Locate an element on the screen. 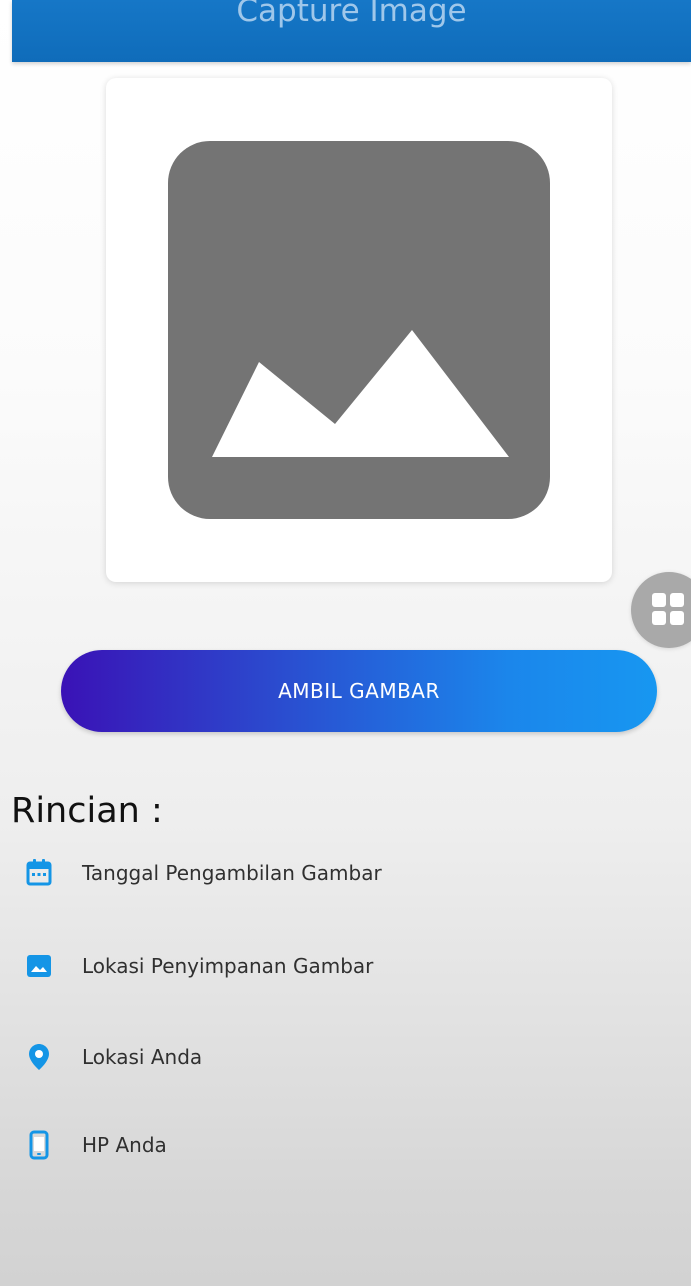  details-heading: Rincian : is located at coordinates (87, 811).